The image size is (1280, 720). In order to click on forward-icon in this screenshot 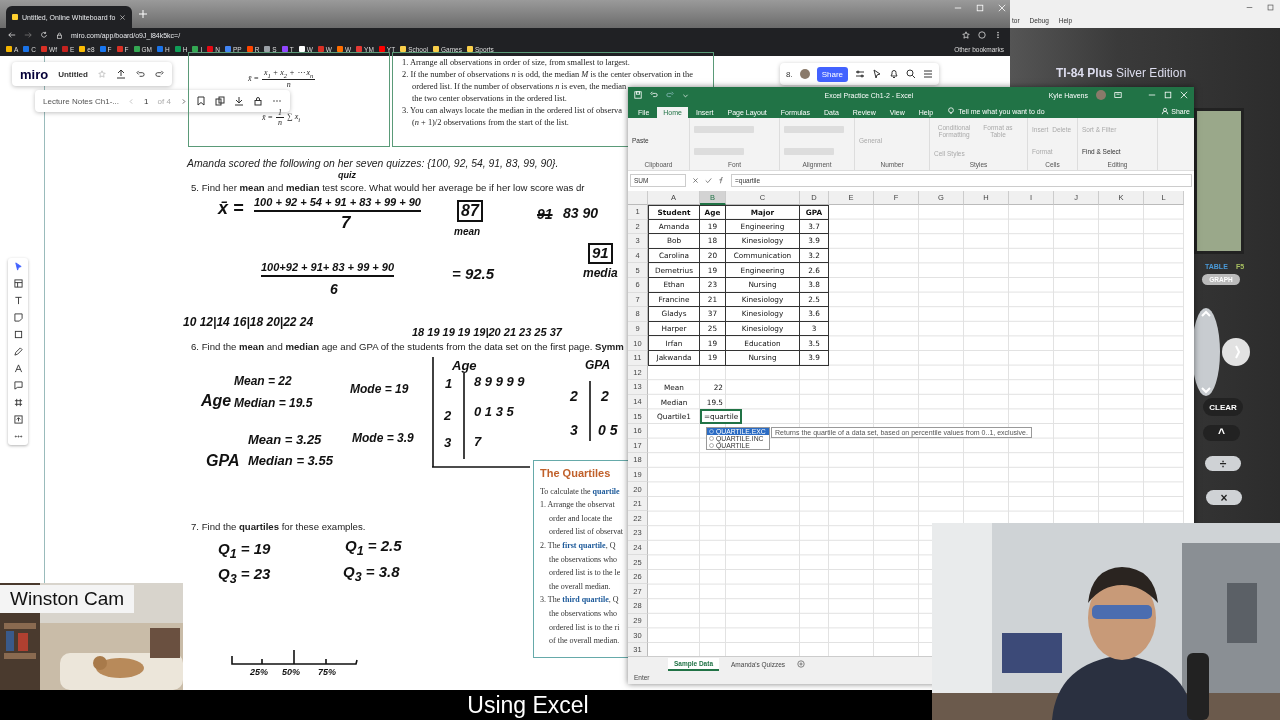, I will do `click(28, 35)`.